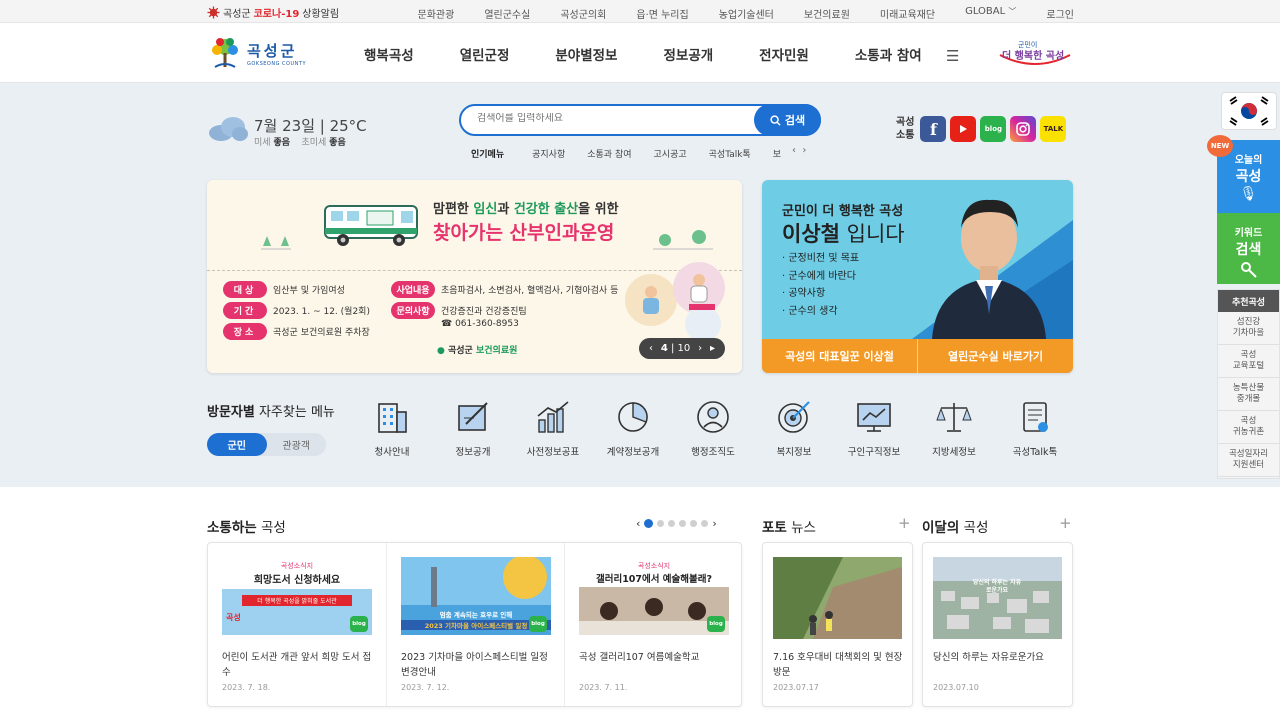  I want to click on search-input, so click(612, 118).